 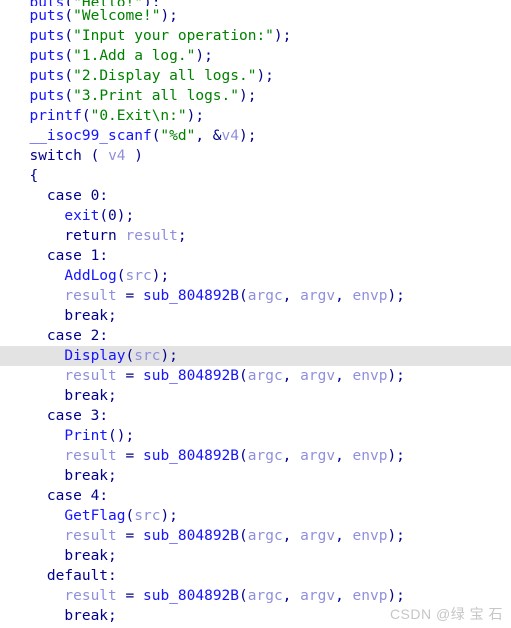 What do you see at coordinates (255, 196) in the screenshot?
I see `code-line: case 0:` at bounding box center [255, 196].